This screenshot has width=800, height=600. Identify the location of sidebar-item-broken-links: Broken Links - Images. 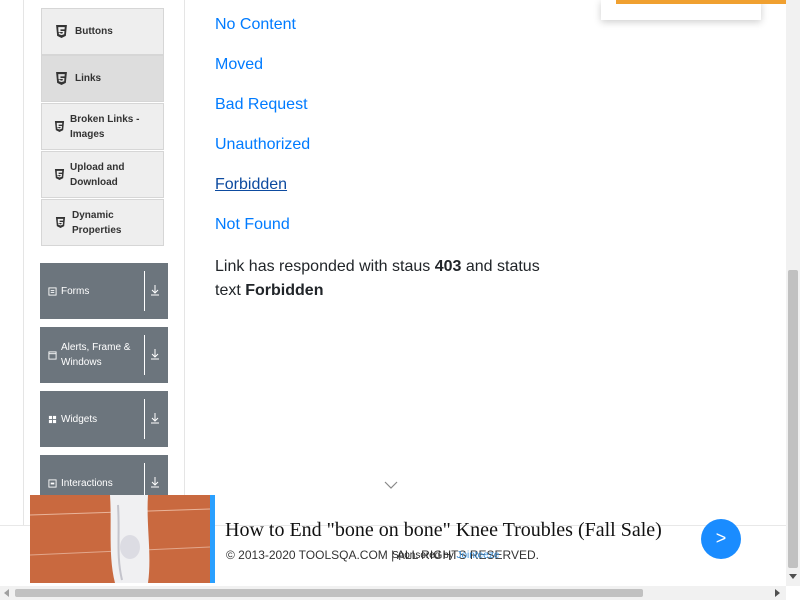
(102, 126).